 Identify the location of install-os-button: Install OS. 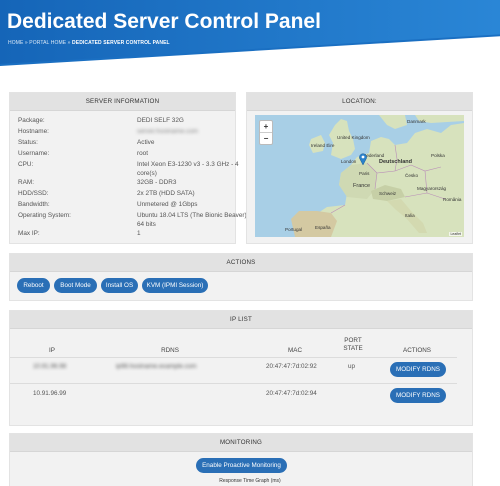
(119, 285).